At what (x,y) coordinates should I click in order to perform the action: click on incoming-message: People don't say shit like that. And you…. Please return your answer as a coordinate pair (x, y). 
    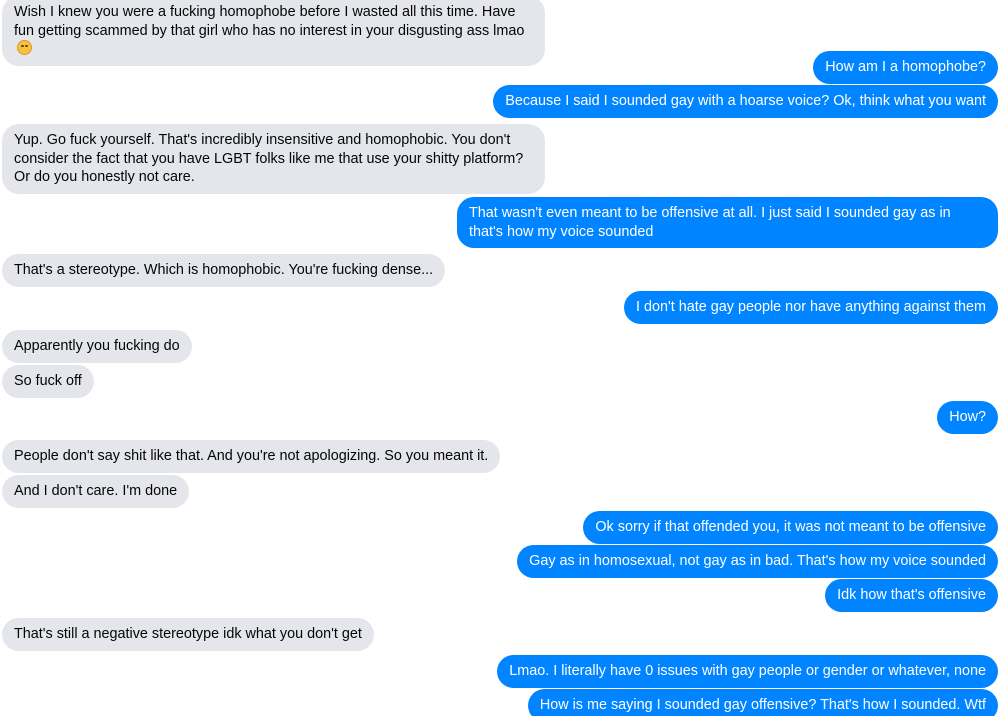
    Looking at the image, I should click on (251, 456).